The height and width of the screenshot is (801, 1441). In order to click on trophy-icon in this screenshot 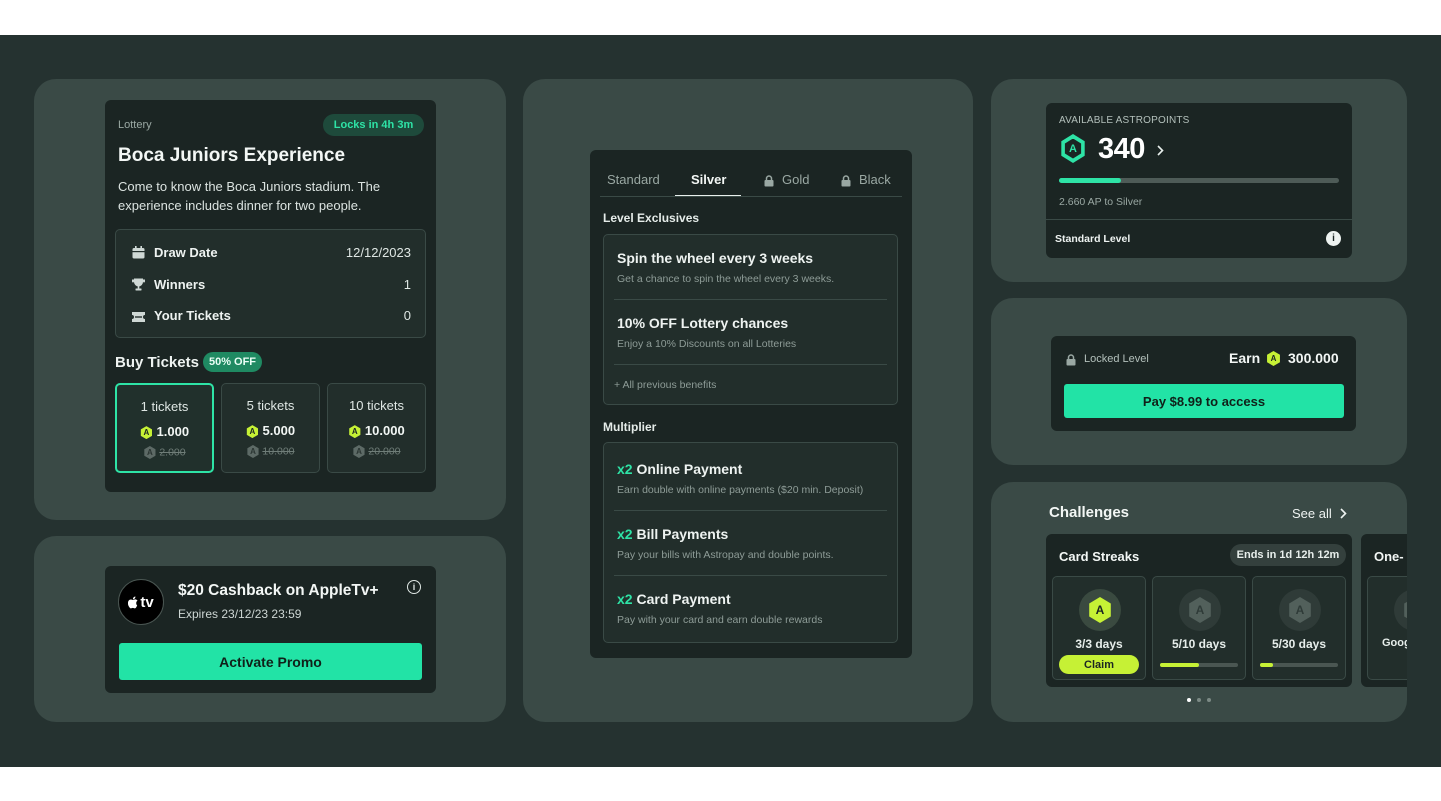, I will do `click(138, 284)`.